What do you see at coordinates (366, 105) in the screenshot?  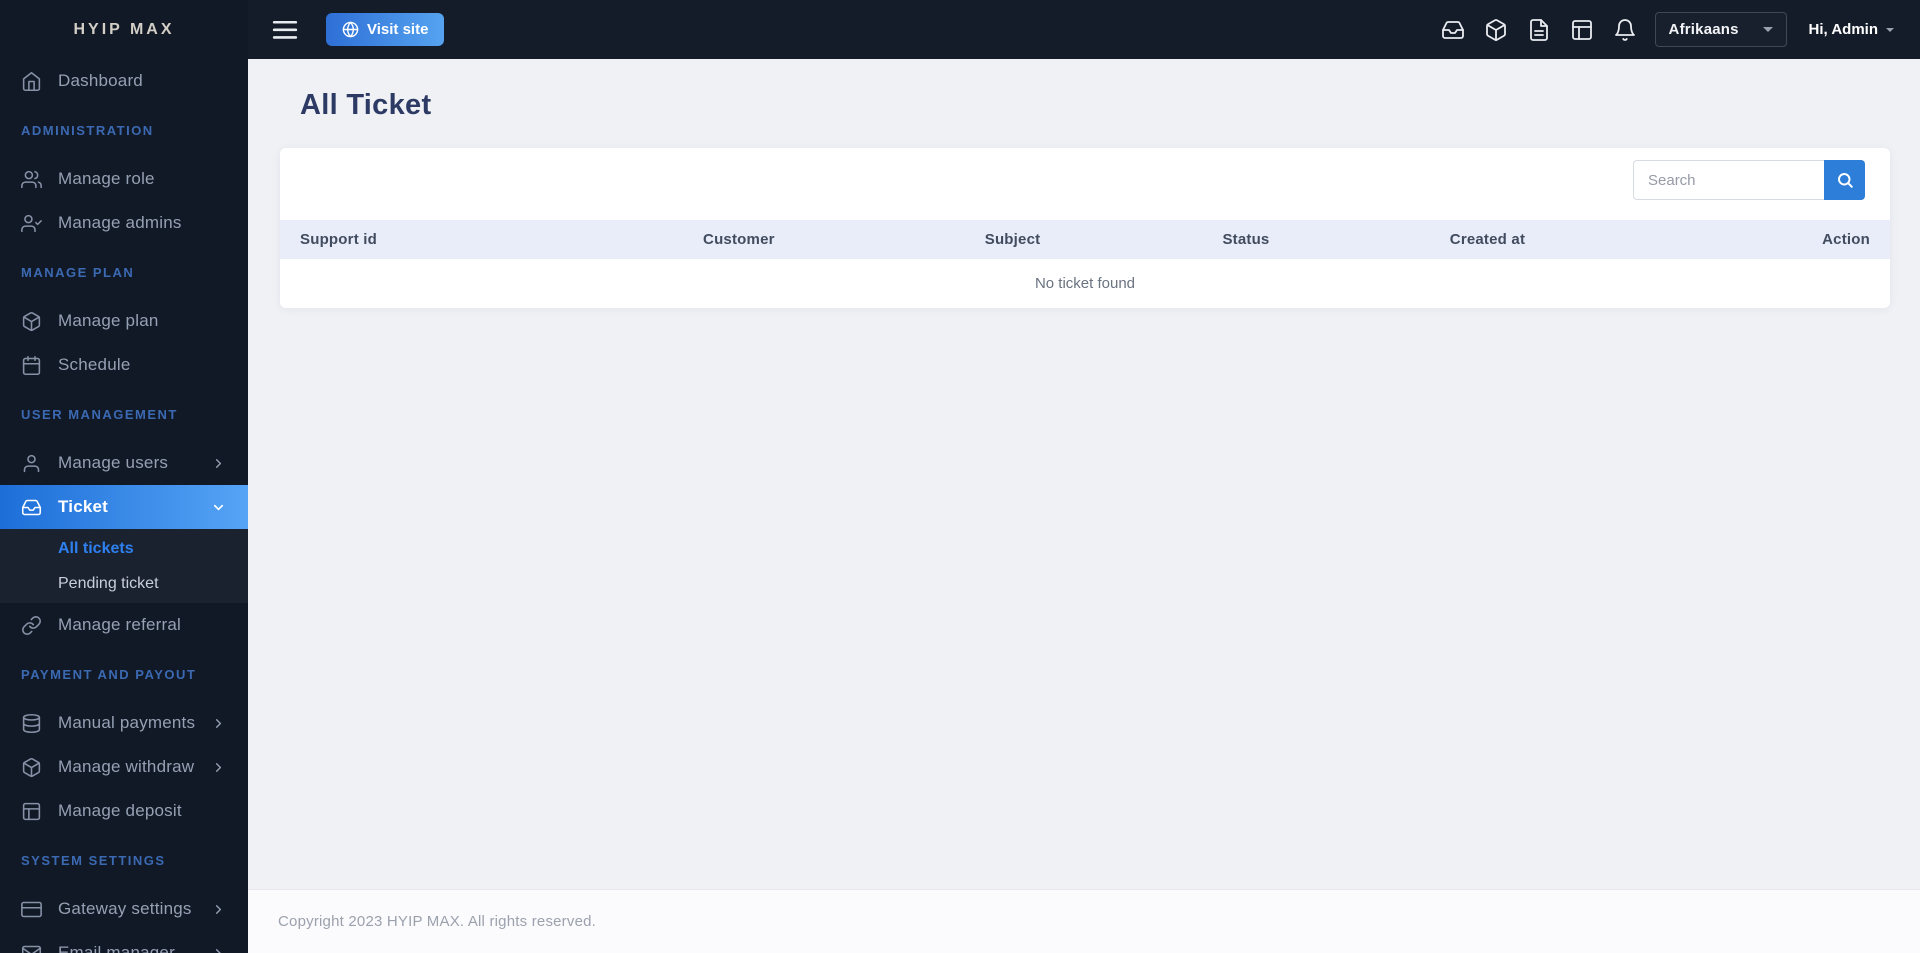 I see `page-title: All Ticket` at bounding box center [366, 105].